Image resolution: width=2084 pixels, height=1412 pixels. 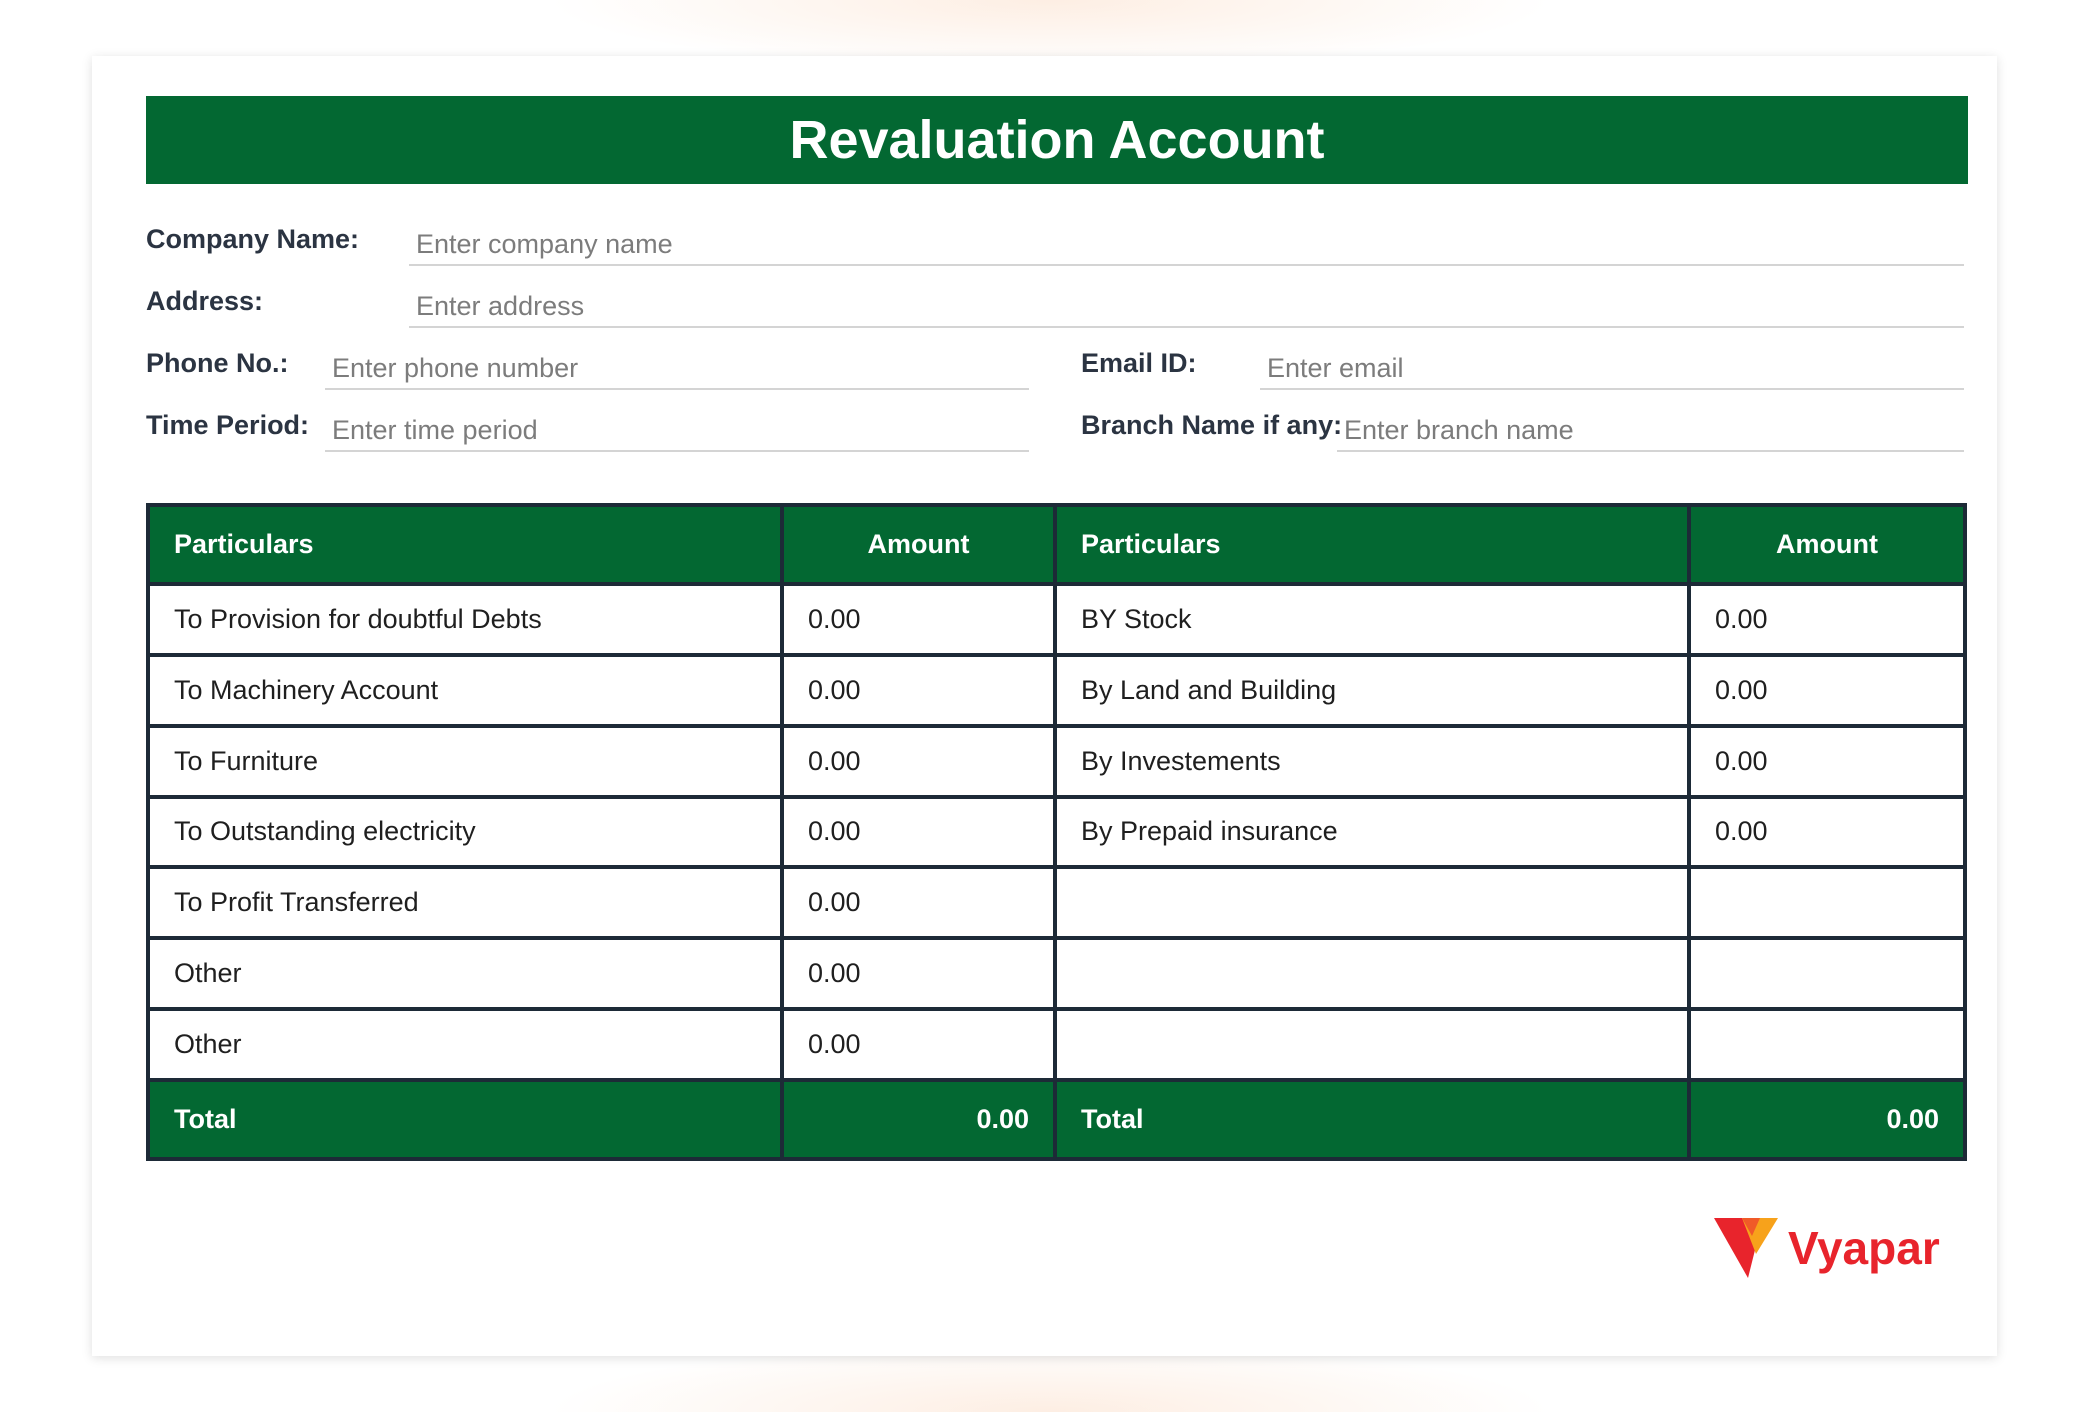 What do you see at coordinates (1650, 432) in the screenshot?
I see `branch-field: Enter branch name` at bounding box center [1650, 432].